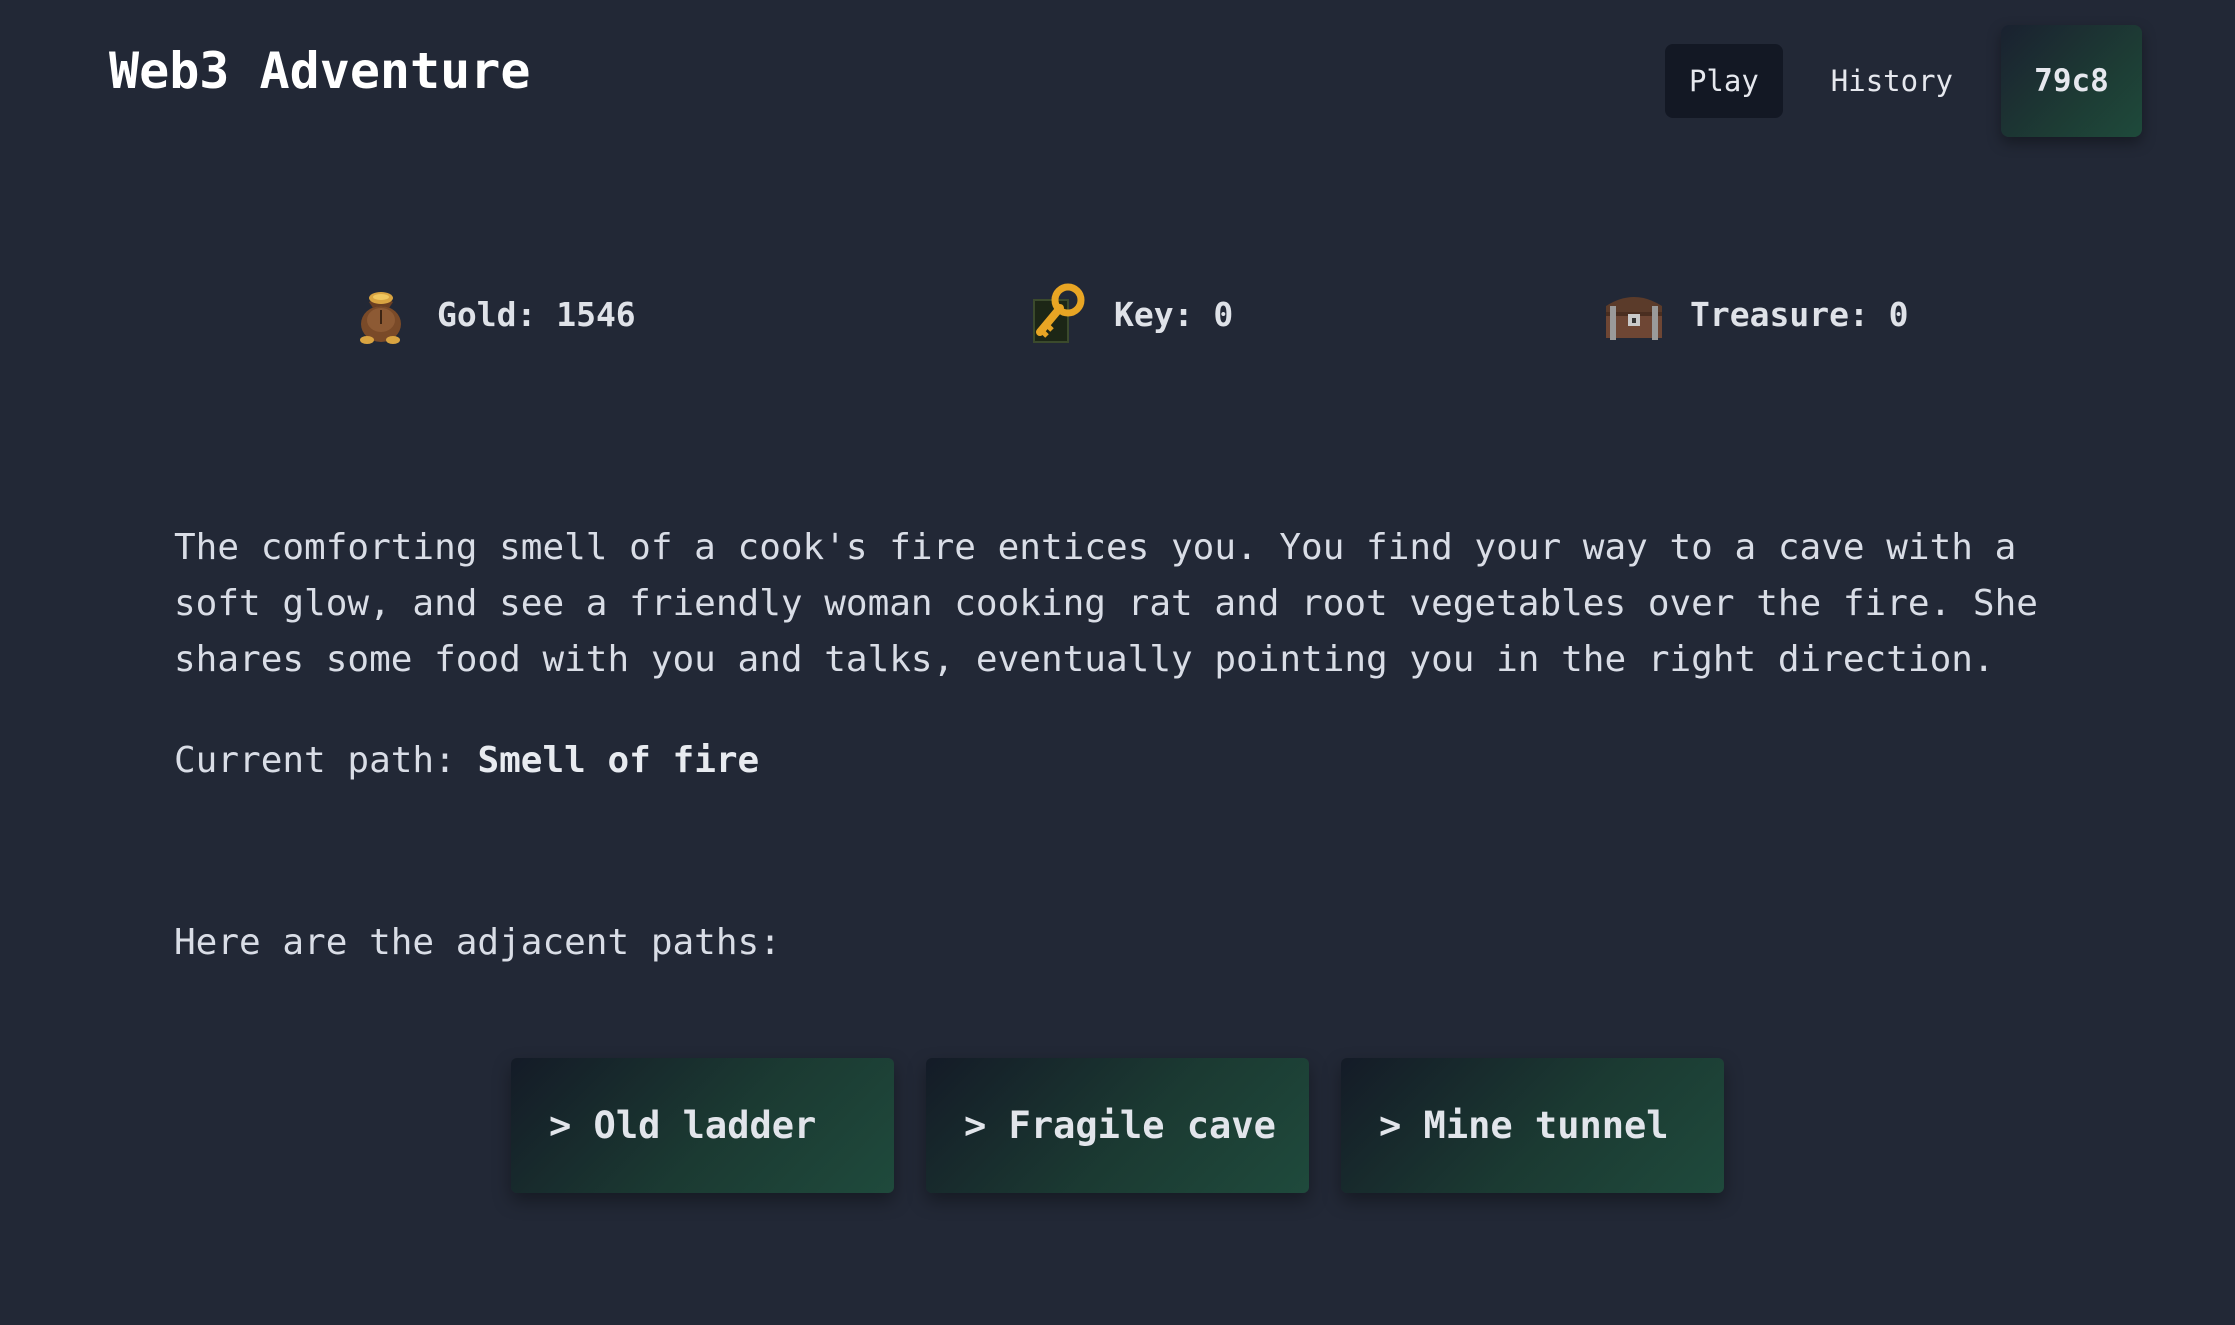  What do you see at coordinates (466, 760) in the screenshot?
I see `current-path: Current path: Smell of fire` at bounding box center [466, 760].